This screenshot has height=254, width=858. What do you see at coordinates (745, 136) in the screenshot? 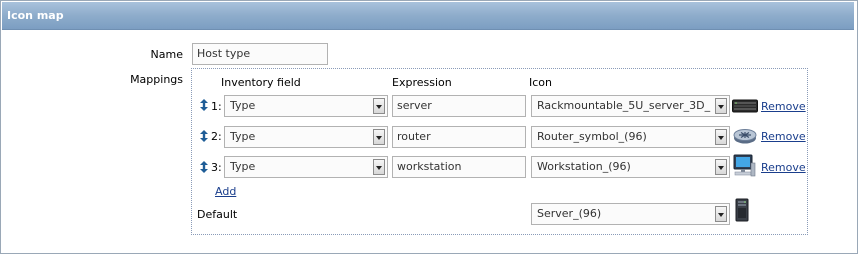
I see `router-icon` at bounding box center [745, 136].